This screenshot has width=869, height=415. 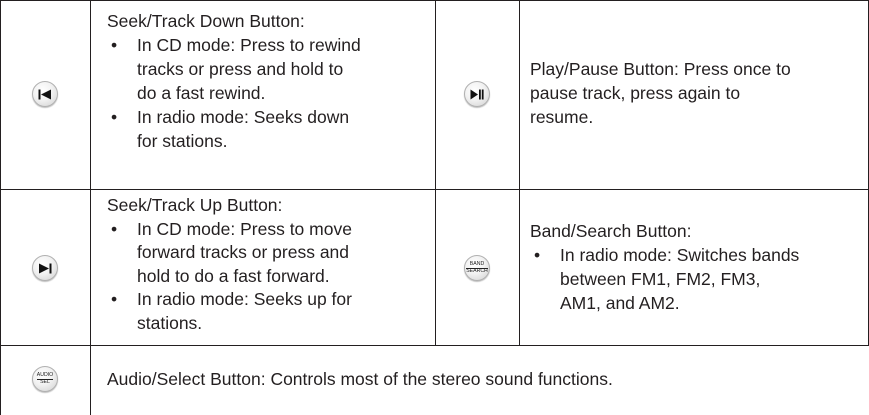 What do you see at coordinates (170, 322) in the screenshot?
I see `text-line: stations.` at bounding box center [170, 322].